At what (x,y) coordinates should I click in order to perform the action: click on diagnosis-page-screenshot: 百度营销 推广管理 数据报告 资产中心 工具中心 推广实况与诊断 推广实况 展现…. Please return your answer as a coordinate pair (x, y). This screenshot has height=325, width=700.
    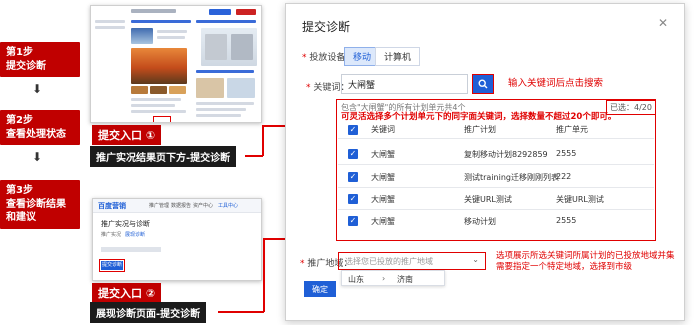
    Looking at the image, I should click on (177, 239).